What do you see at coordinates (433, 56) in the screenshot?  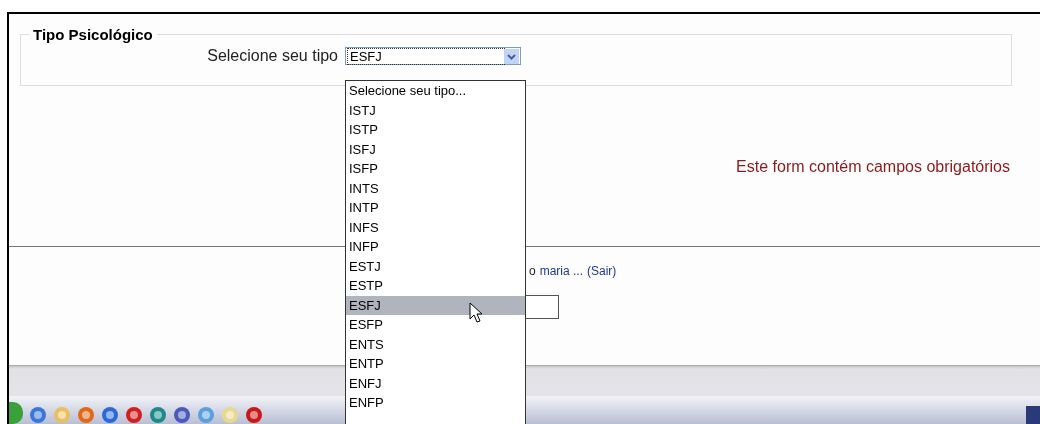 I see `type-dropdown: ESFJ` at bounding box center [433, 56].